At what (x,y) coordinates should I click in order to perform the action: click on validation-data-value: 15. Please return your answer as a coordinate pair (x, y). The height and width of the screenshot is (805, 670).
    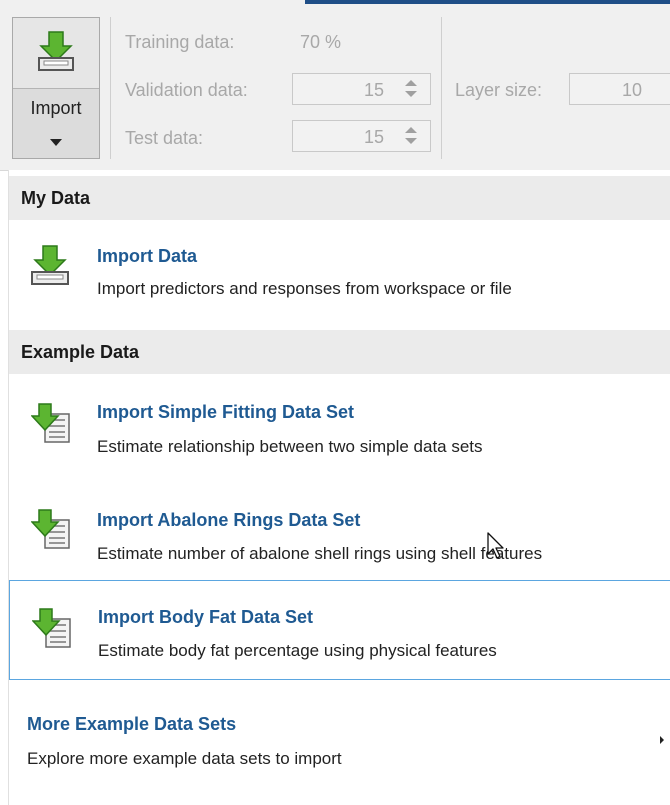
    Looking at the image, I should click on (373, 90).